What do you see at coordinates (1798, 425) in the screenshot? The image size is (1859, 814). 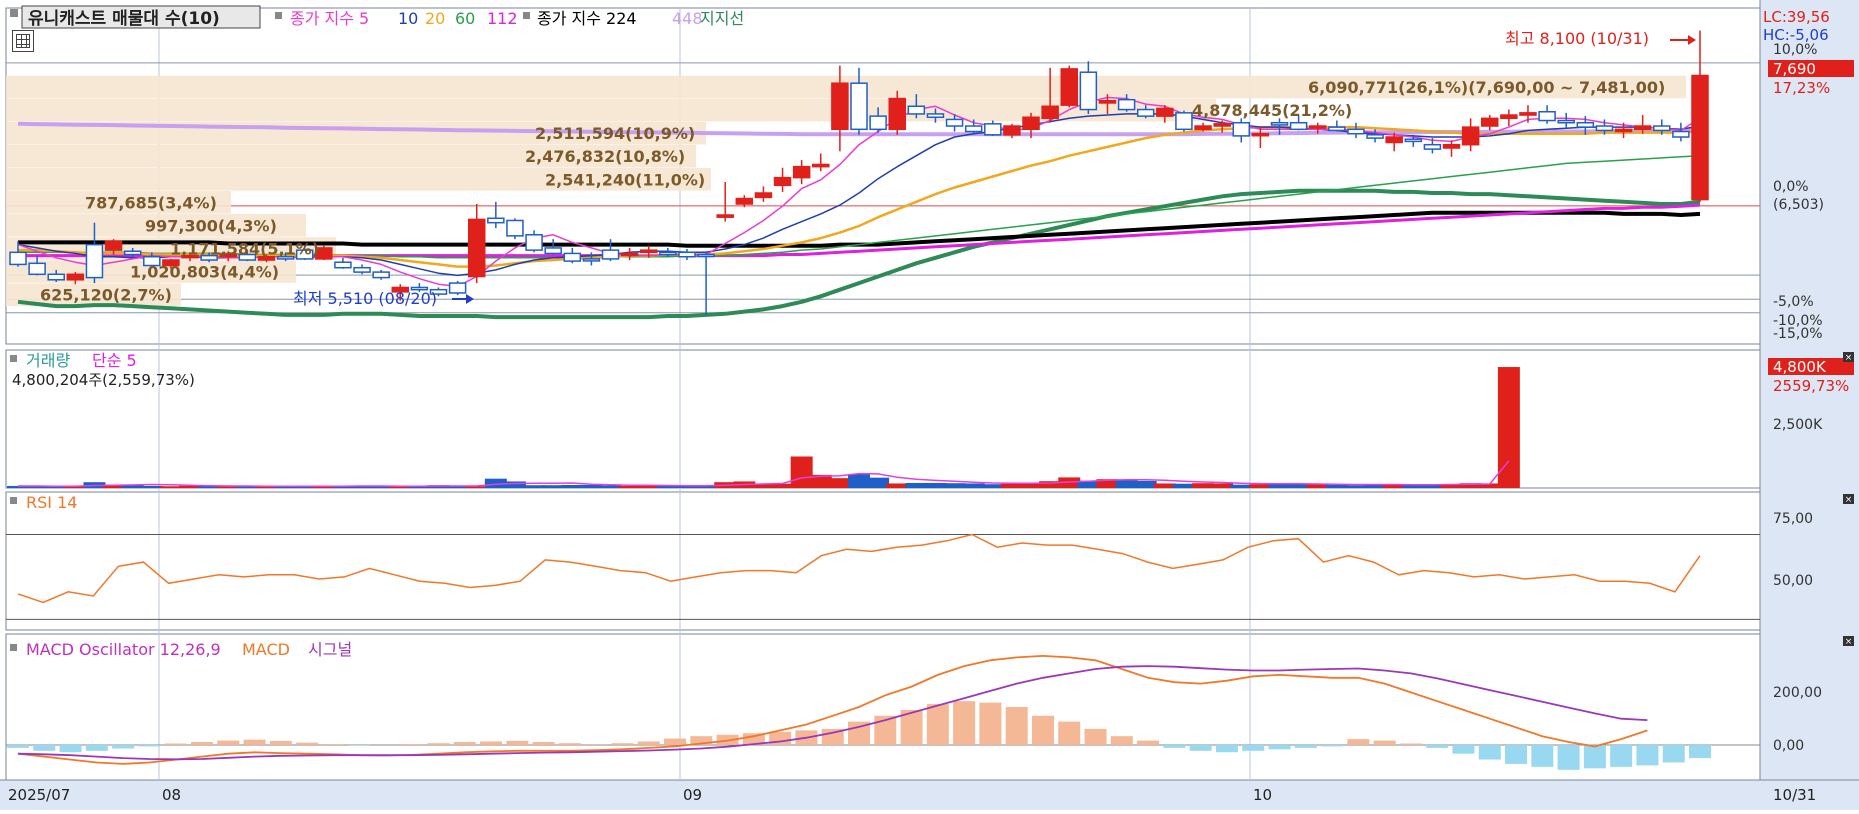 I see `axis-tick: 2,500K` at bounding box center [1798, 425].